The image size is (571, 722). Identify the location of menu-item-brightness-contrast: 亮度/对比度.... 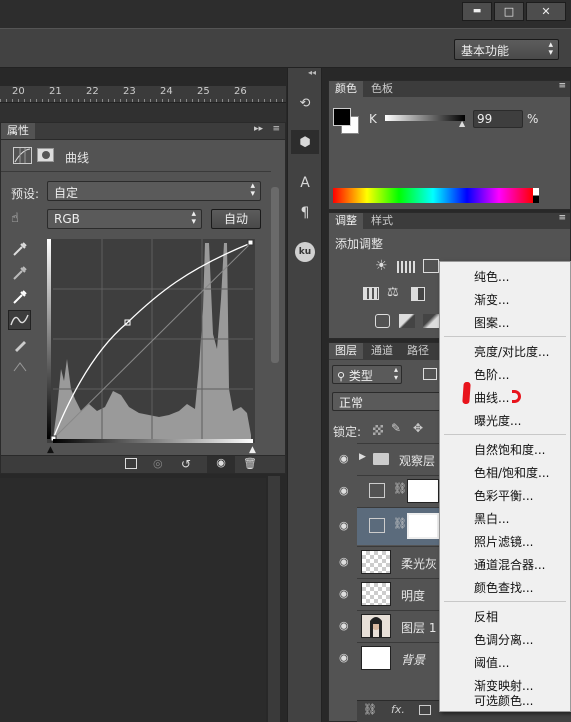
(512, 351).